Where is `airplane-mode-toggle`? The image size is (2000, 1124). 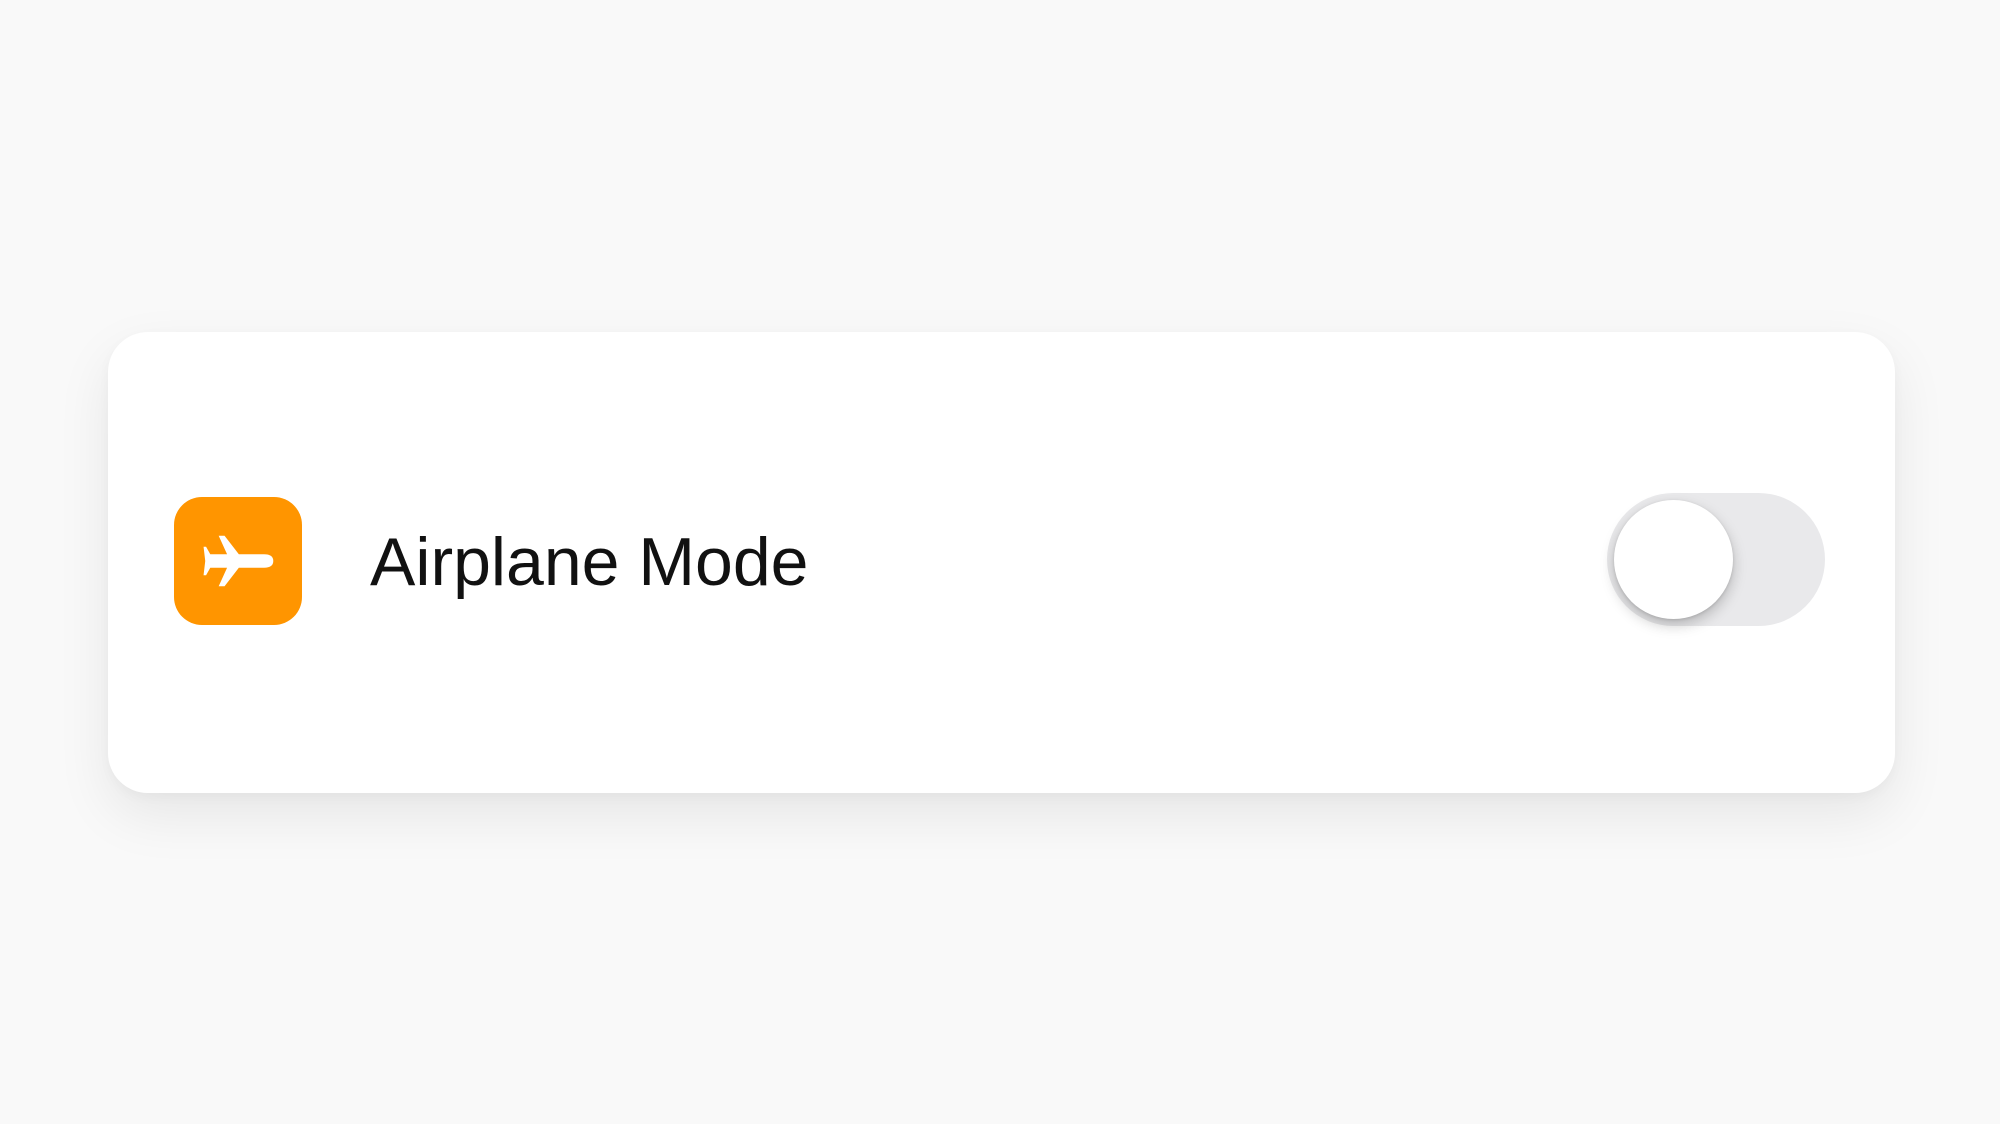
airplane-mode-toggle is located at coordinates (1716, 559).